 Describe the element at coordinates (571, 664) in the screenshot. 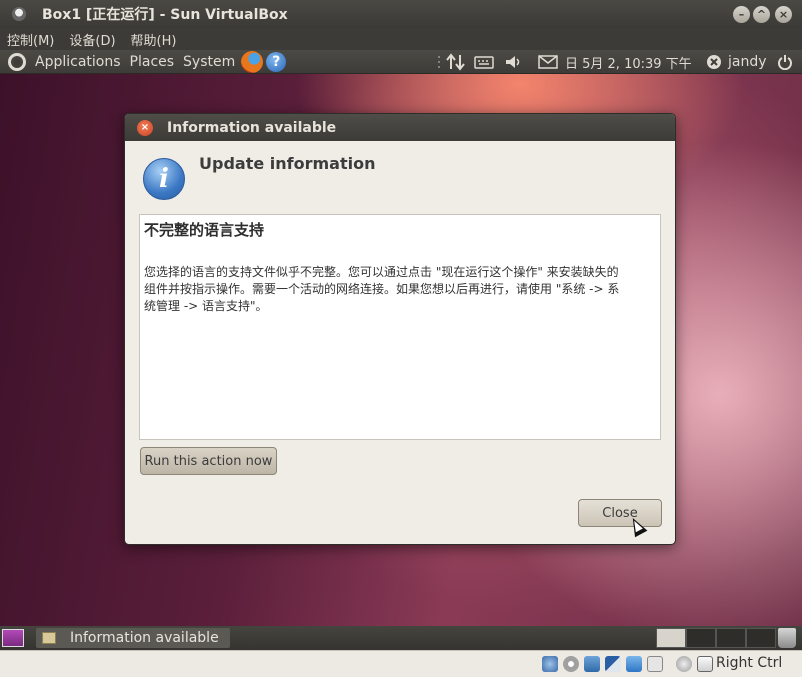

I see `cd-drive-icon` at that location.